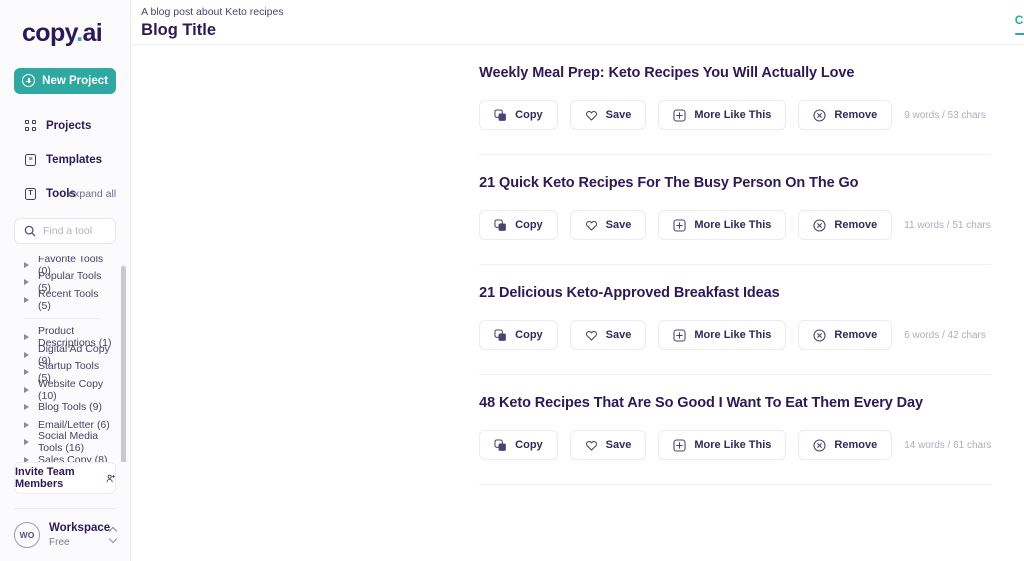  I want to click on template-icon: ≡, so click(30, 159).